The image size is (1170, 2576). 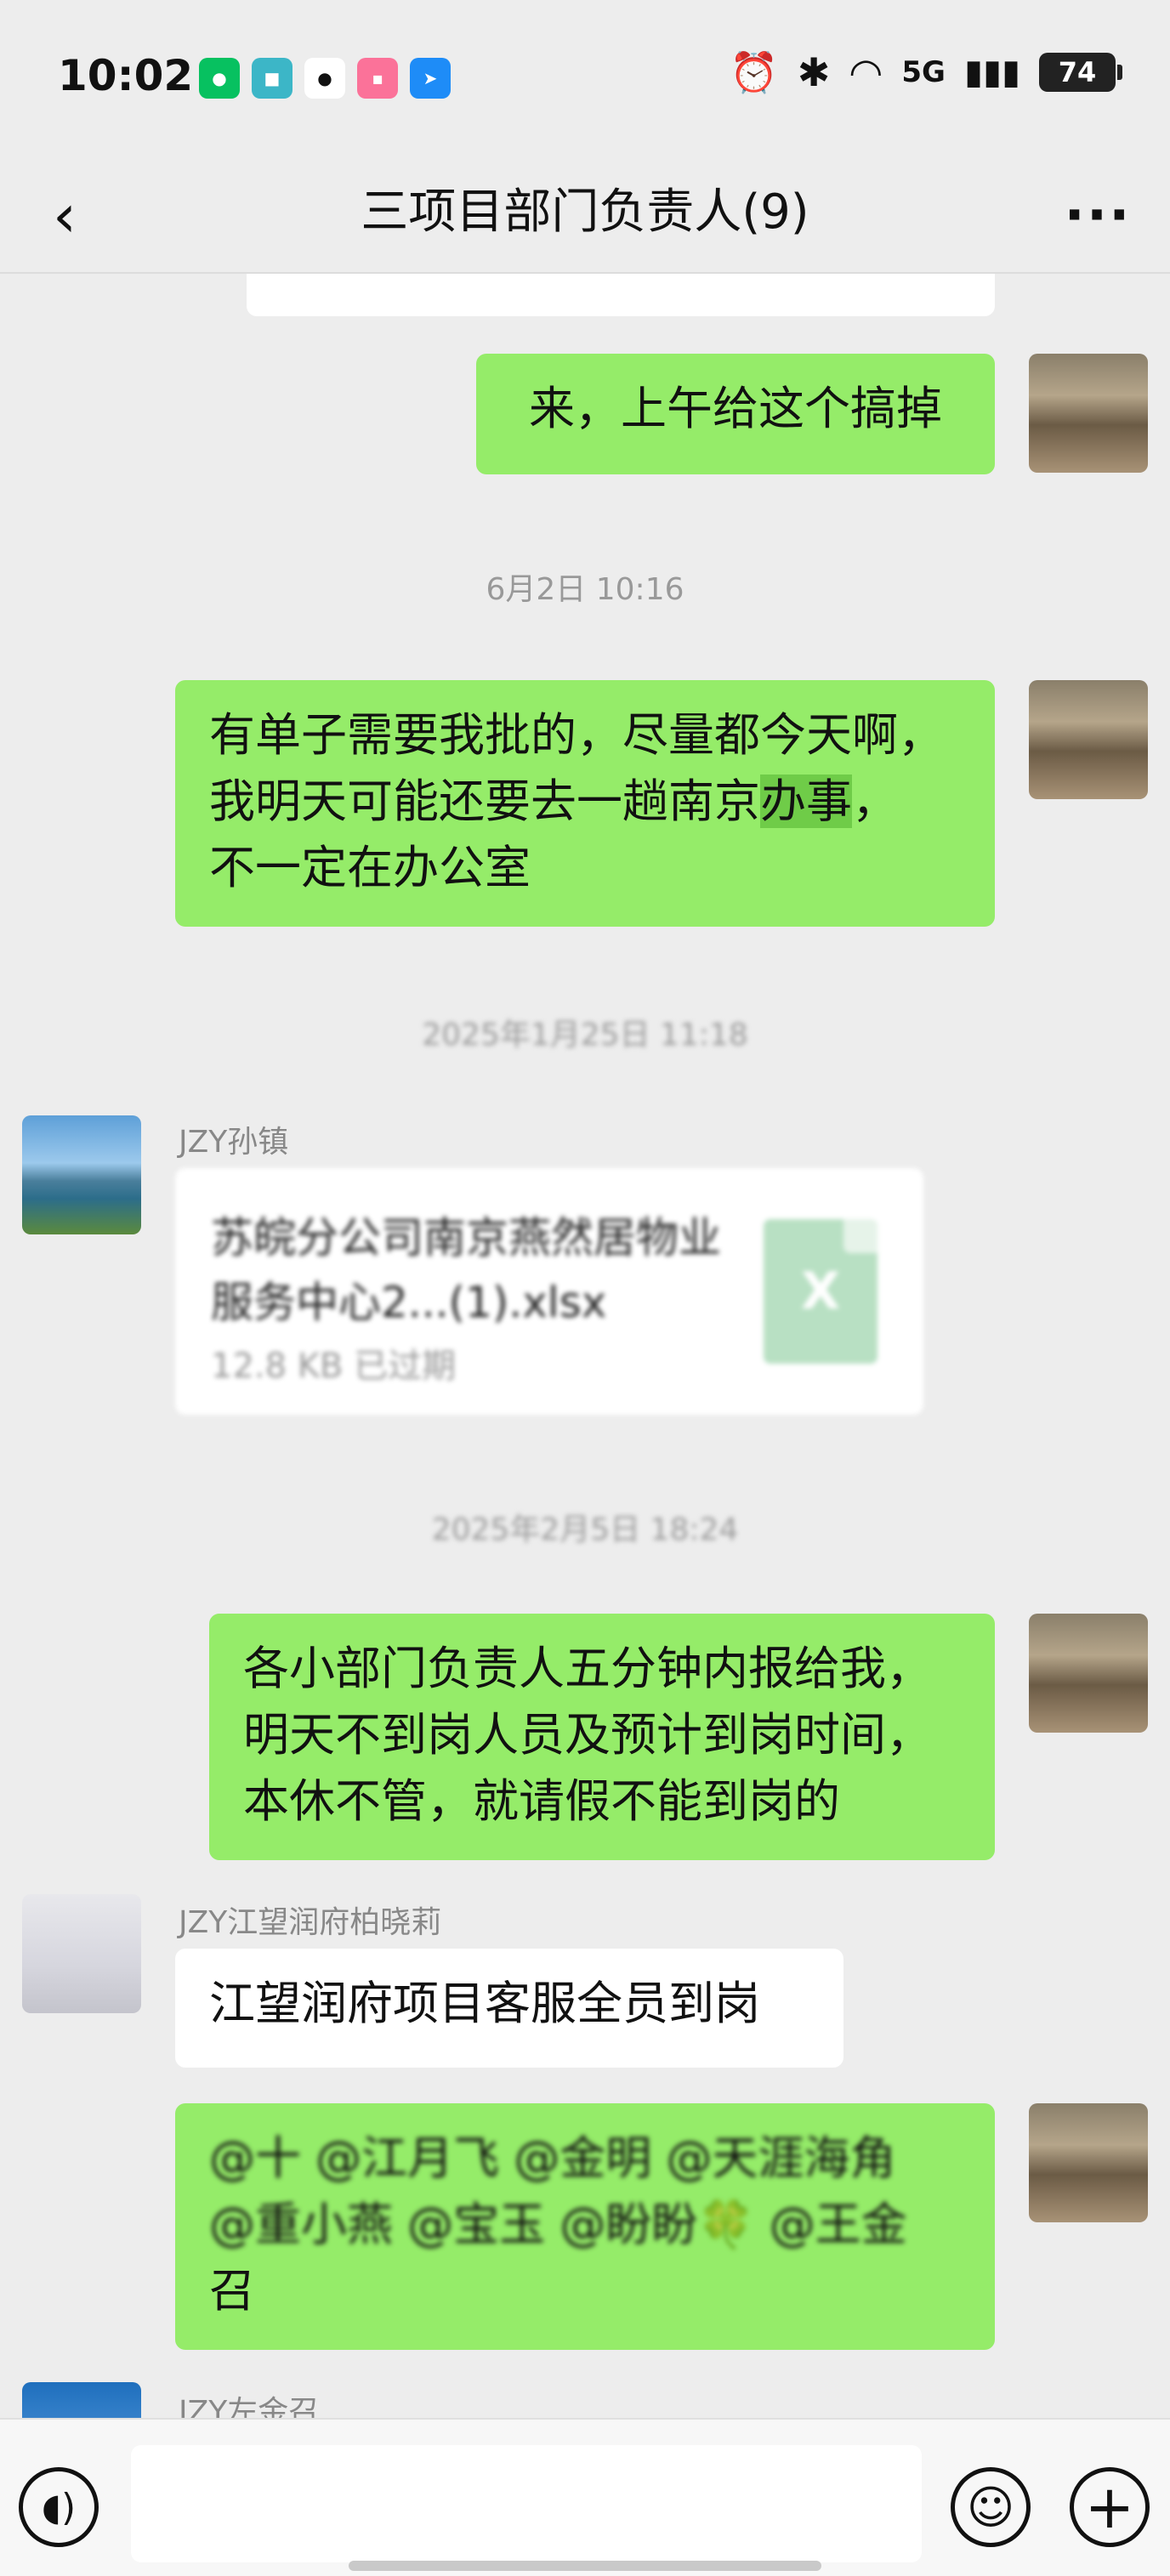 What do you see at coordinates (806, 802) in the screenshot?
I see `highlighted-text: 办事` at bounding box center [806, 802].